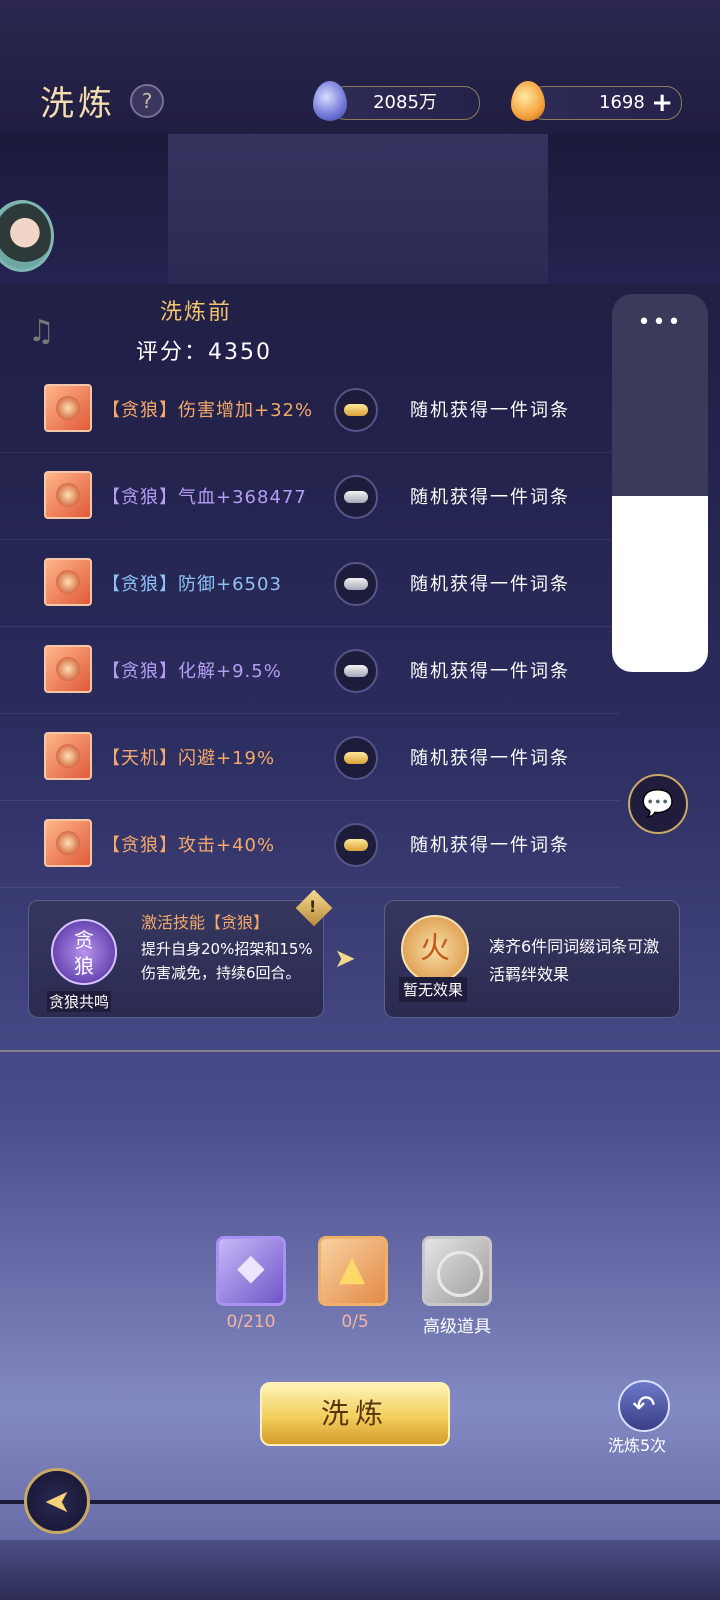  Describe the element at coordinates (147, 101) in the screenshot. I see `help-icon: ?` at that location.